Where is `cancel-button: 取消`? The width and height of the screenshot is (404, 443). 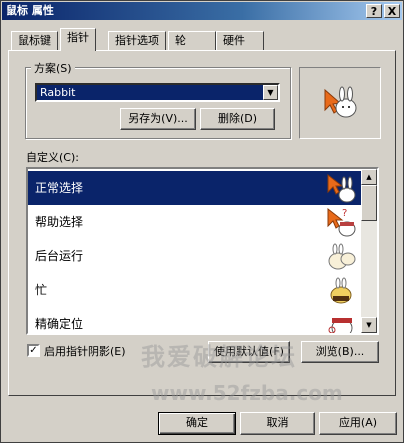
cancel-button: 取消 is located at coordinates (277, 423).